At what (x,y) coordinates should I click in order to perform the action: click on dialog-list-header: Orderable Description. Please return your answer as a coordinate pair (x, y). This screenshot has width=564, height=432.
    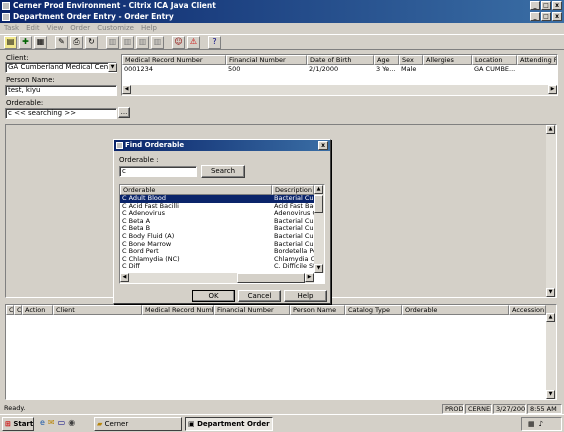
    Looking at the image, I should click on (222, 190).